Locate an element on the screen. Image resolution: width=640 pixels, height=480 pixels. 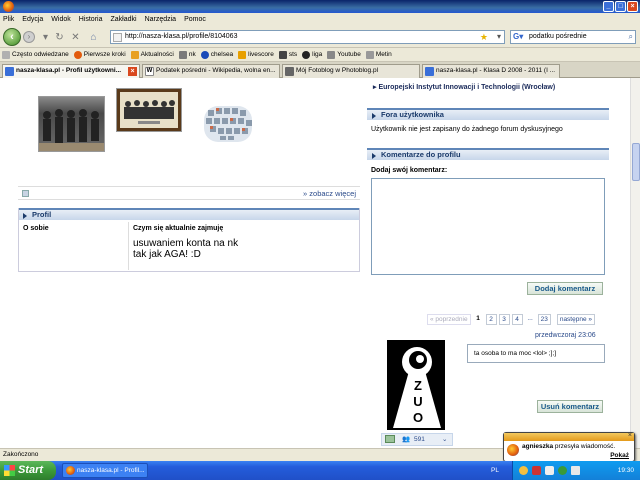
vertical-scrollbar is located at coordinates (635, 263).